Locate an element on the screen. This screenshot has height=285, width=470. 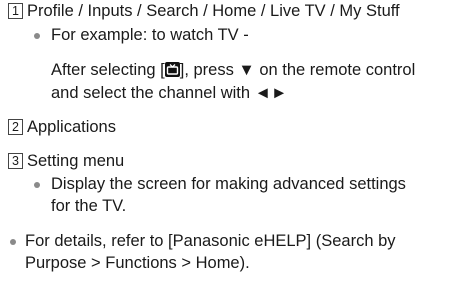
section-3-heading: 3 Setting menu is located at coordinates (66, 161).